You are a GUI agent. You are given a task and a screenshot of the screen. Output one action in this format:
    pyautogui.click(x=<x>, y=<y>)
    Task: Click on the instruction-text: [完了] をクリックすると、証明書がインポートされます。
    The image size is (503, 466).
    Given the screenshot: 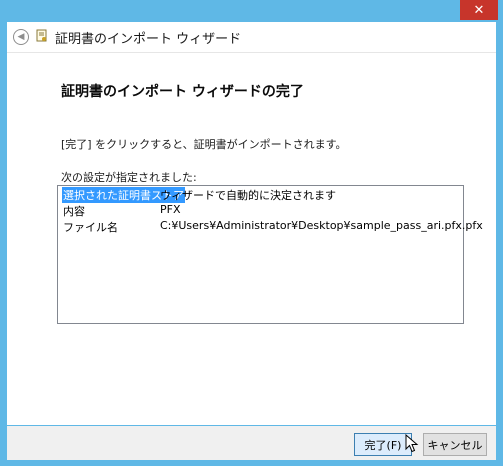 What is the action you would take?
    pyautogui.click(x=204, y=144)
    